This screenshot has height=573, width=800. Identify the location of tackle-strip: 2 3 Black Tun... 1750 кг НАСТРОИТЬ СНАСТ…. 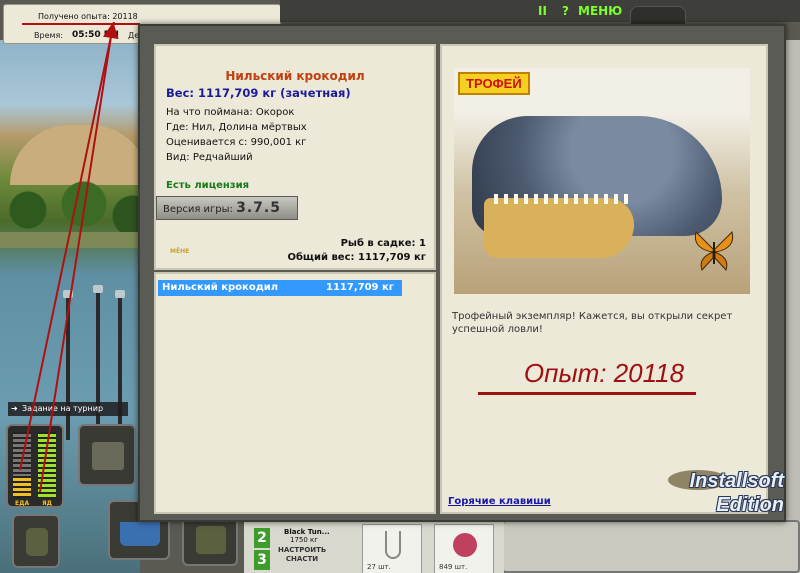
(374, 545).